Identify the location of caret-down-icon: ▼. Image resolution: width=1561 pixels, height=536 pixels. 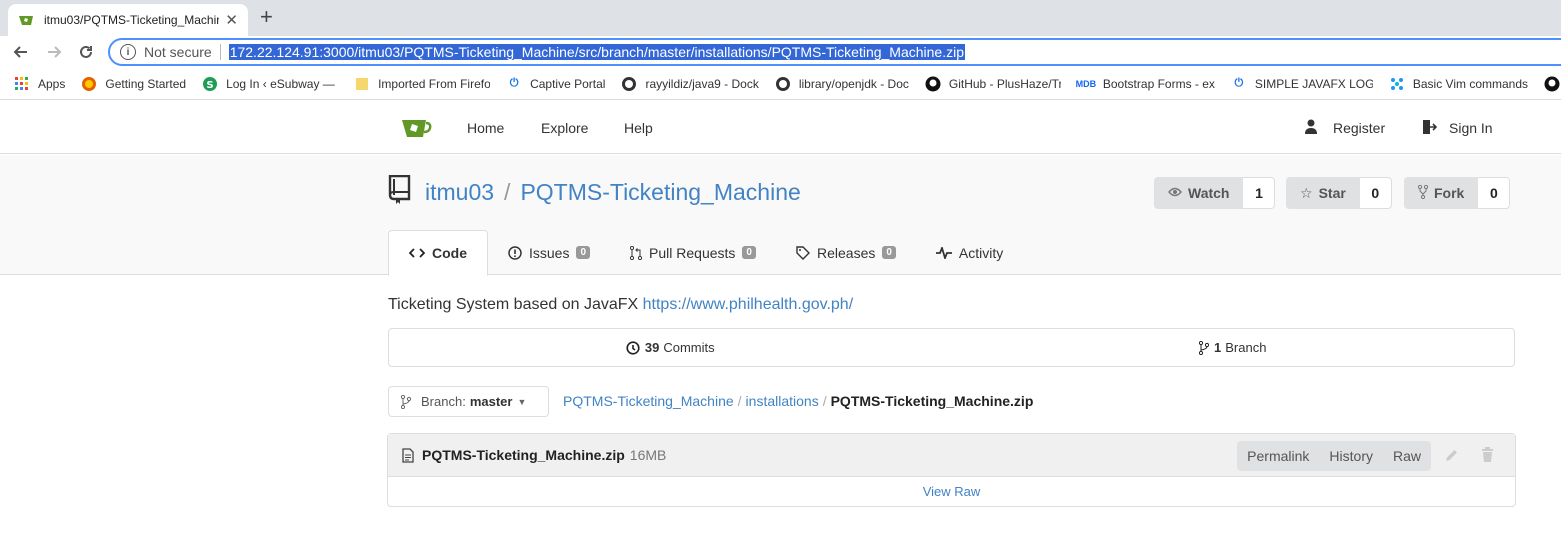
(522, 401).